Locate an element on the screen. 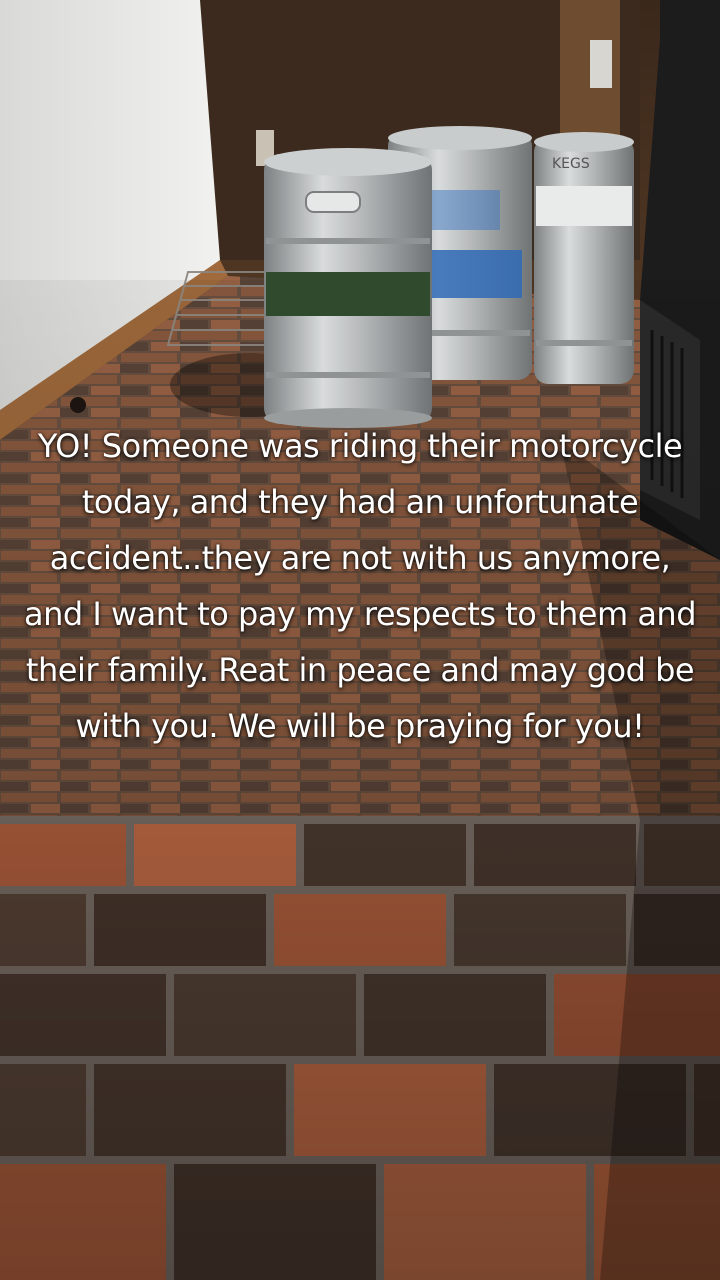 This screenshot has width=720, height=1280. svg-text: KEGS is located at coordinates (571, 164).